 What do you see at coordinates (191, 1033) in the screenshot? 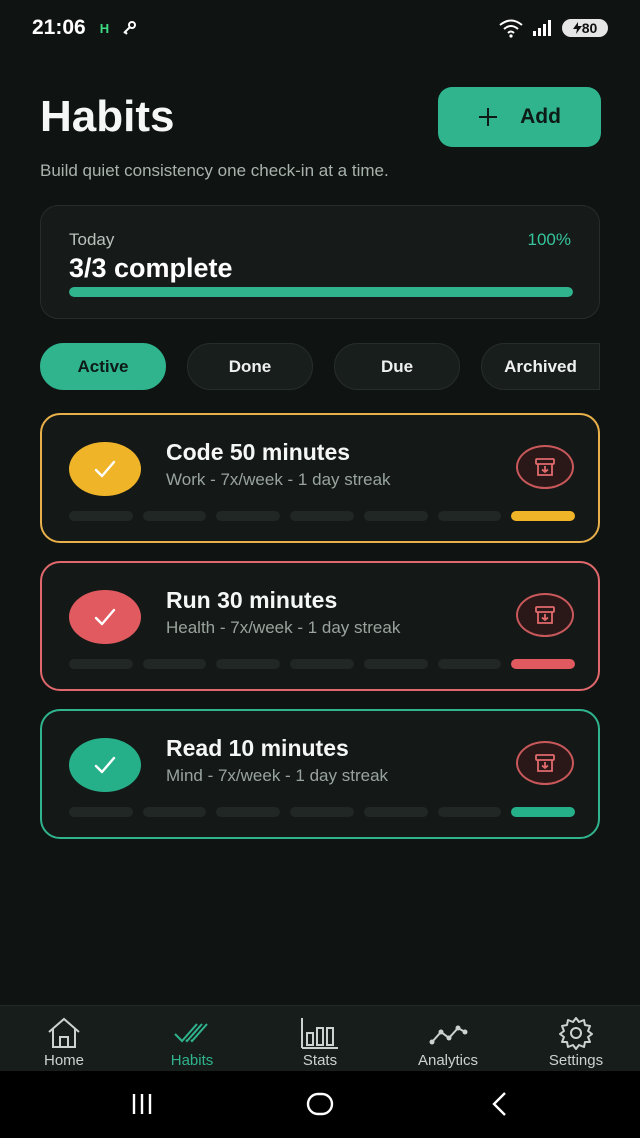
I see `double-check-icon` at bounding box center [191, 1033].